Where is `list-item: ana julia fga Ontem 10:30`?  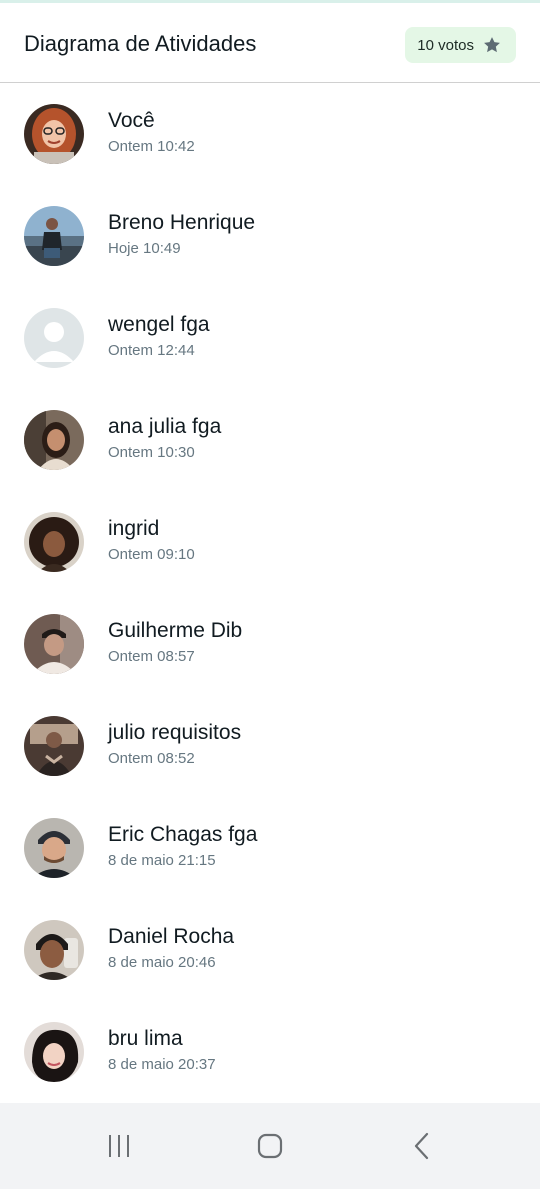 list-item: ana julia fga Ontem 10:30 is located at coordinates (270, 440).